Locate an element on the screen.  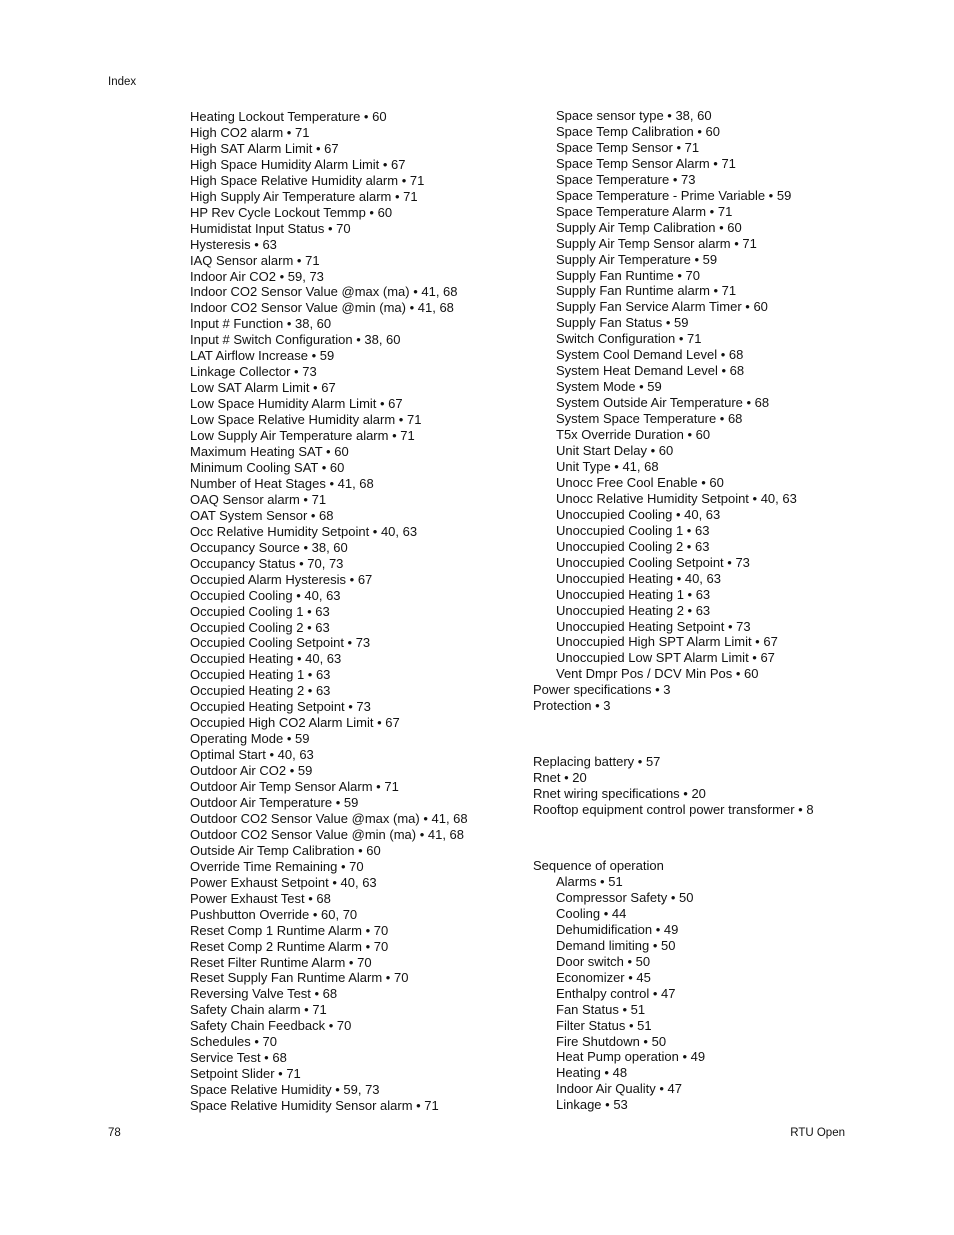
index-entry: Input # Switch Configuration • 38, 60 is located at coordinates (295, 340).